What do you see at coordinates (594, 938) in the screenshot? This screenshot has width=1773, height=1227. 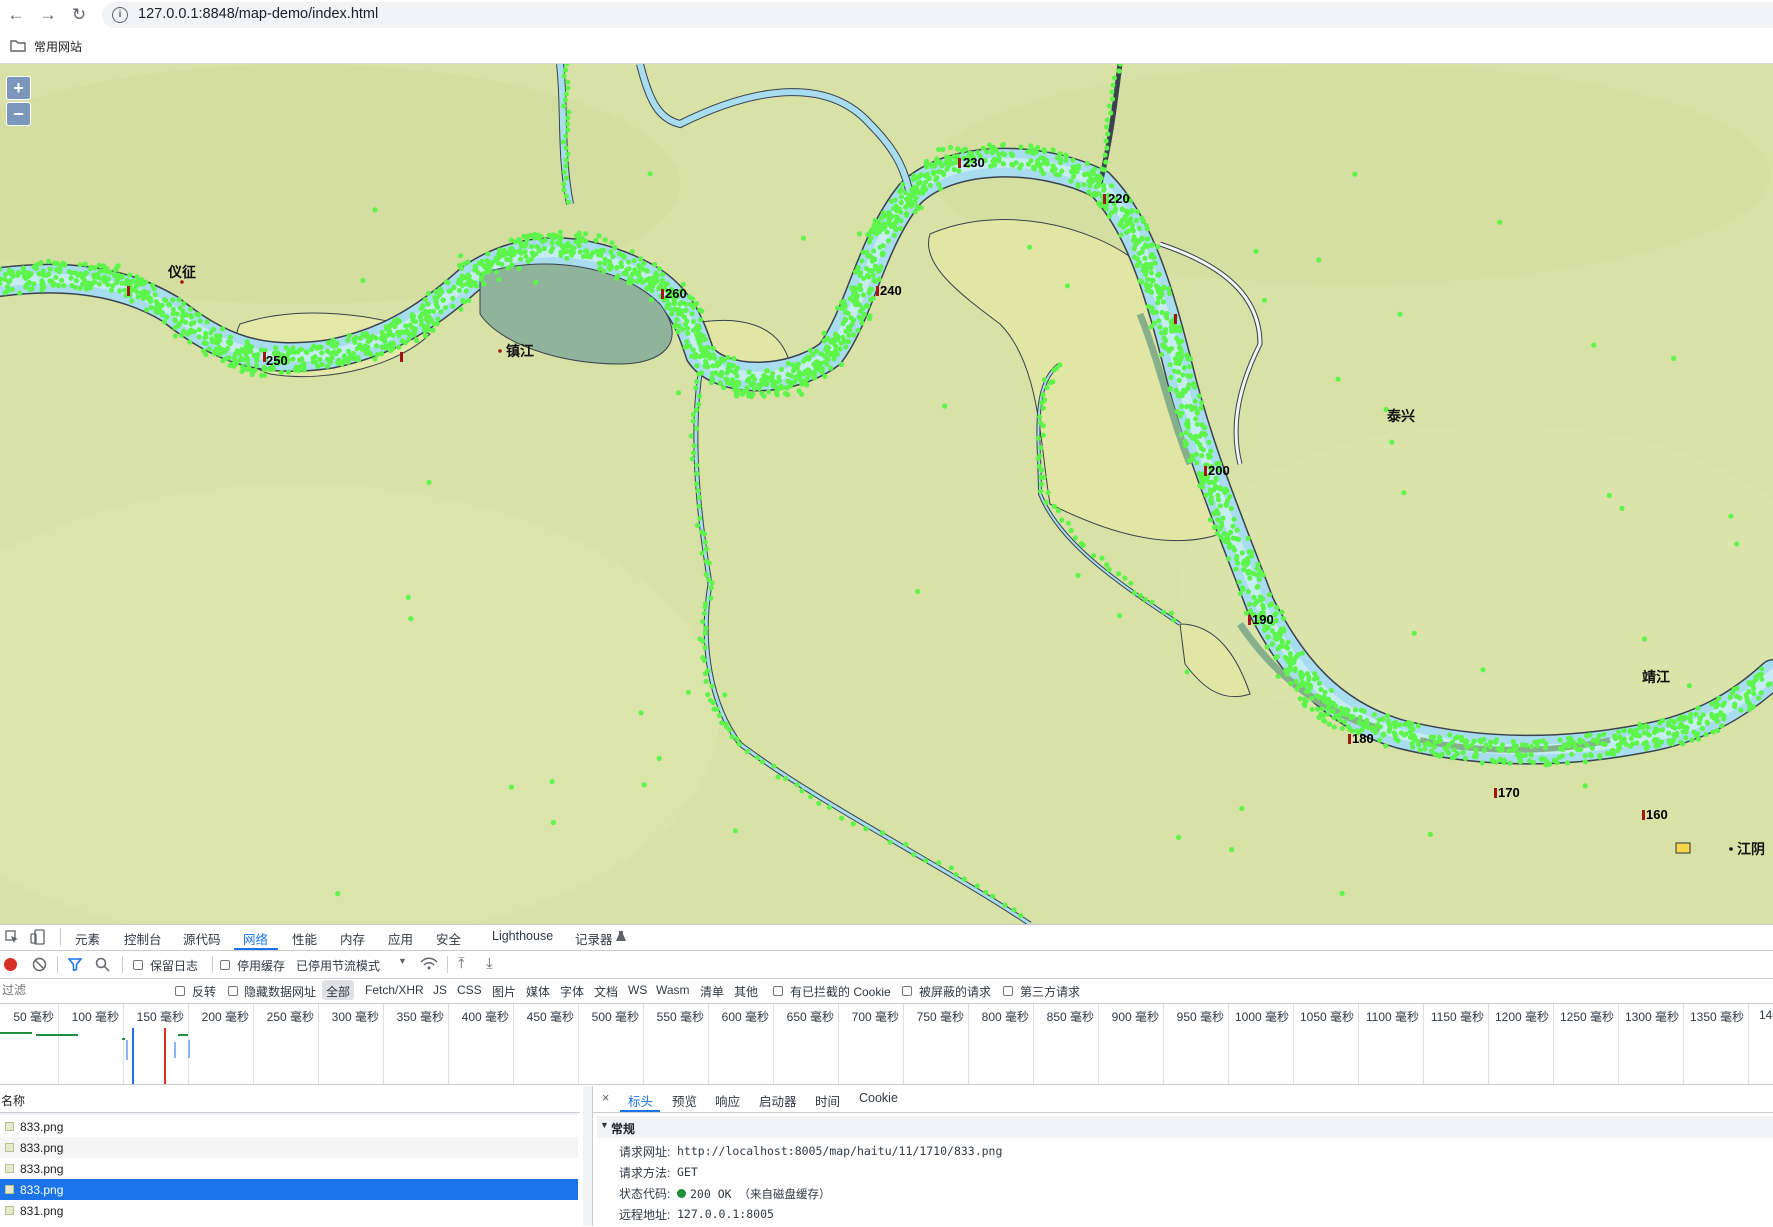 I see `tab-recorder: 记录器` at bounding box center [594, 938].